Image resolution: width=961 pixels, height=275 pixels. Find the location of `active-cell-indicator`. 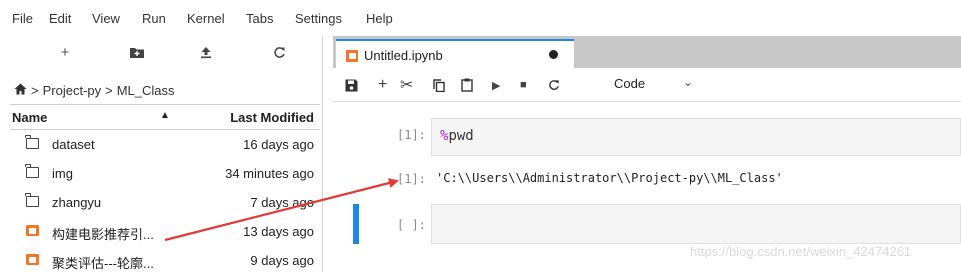

active-cell-indicator is located at coordinates (356, 224).